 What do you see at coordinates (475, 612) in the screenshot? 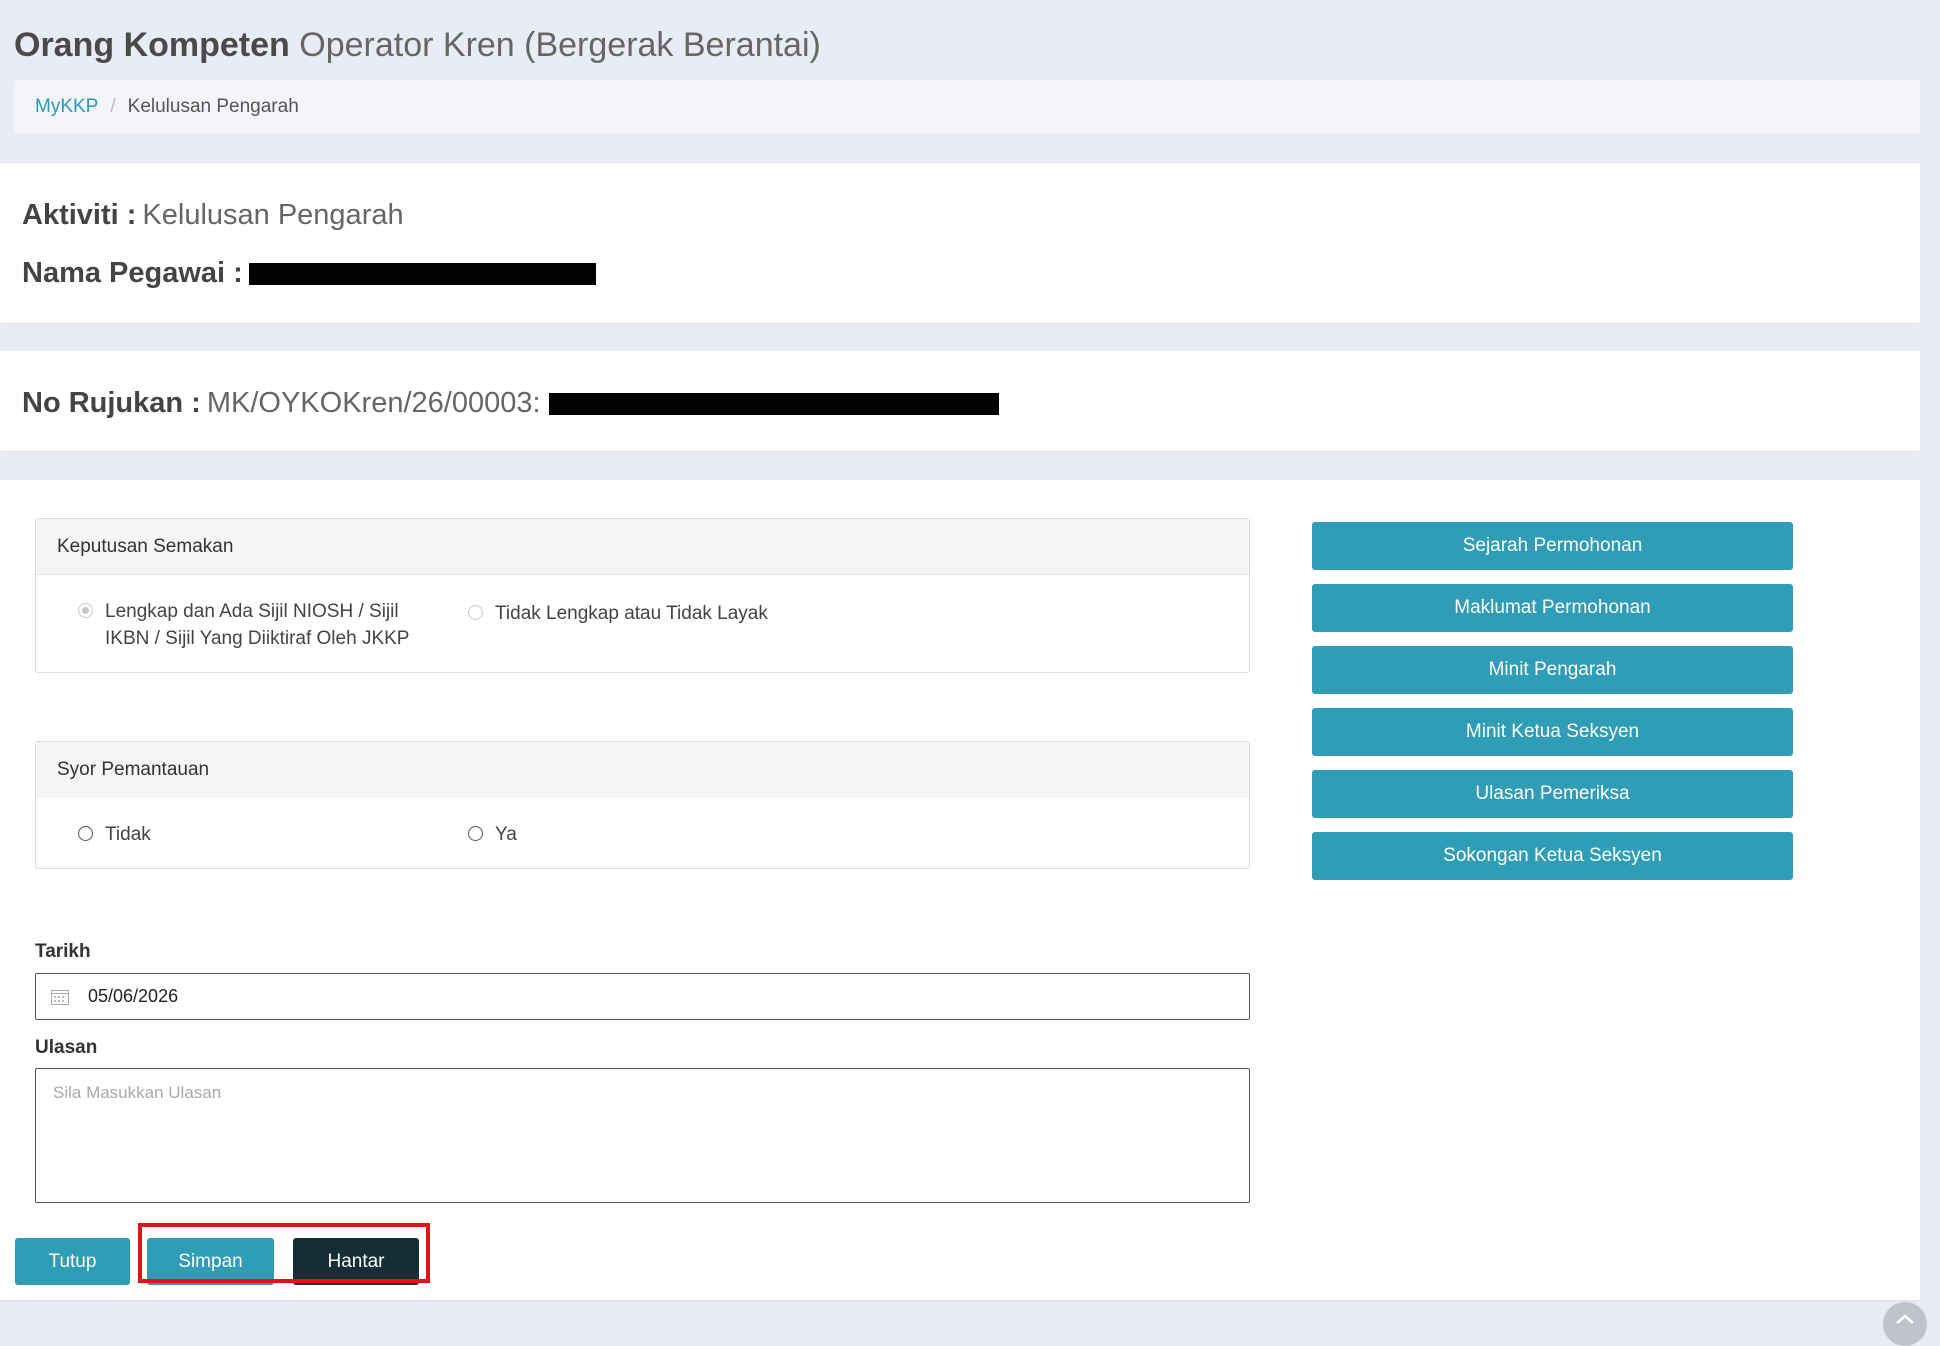
I see `radio-tidak-lengkap` at bounding box center [475, 612].